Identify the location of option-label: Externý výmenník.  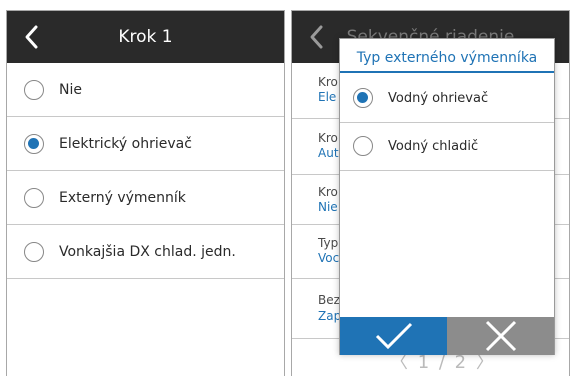
(122, 198).